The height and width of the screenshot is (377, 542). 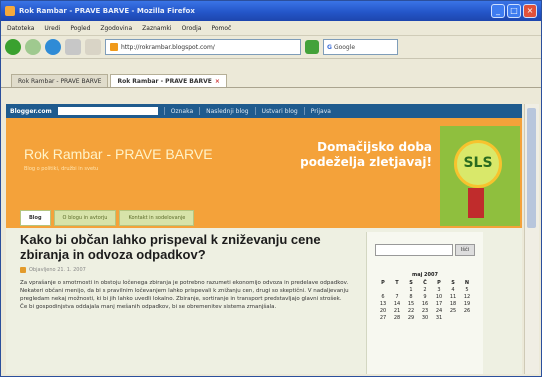 What do you see at coordinates (383, 304) in the screenshot?
I see `calendar-day: 13` at bounding box center [383, 304].